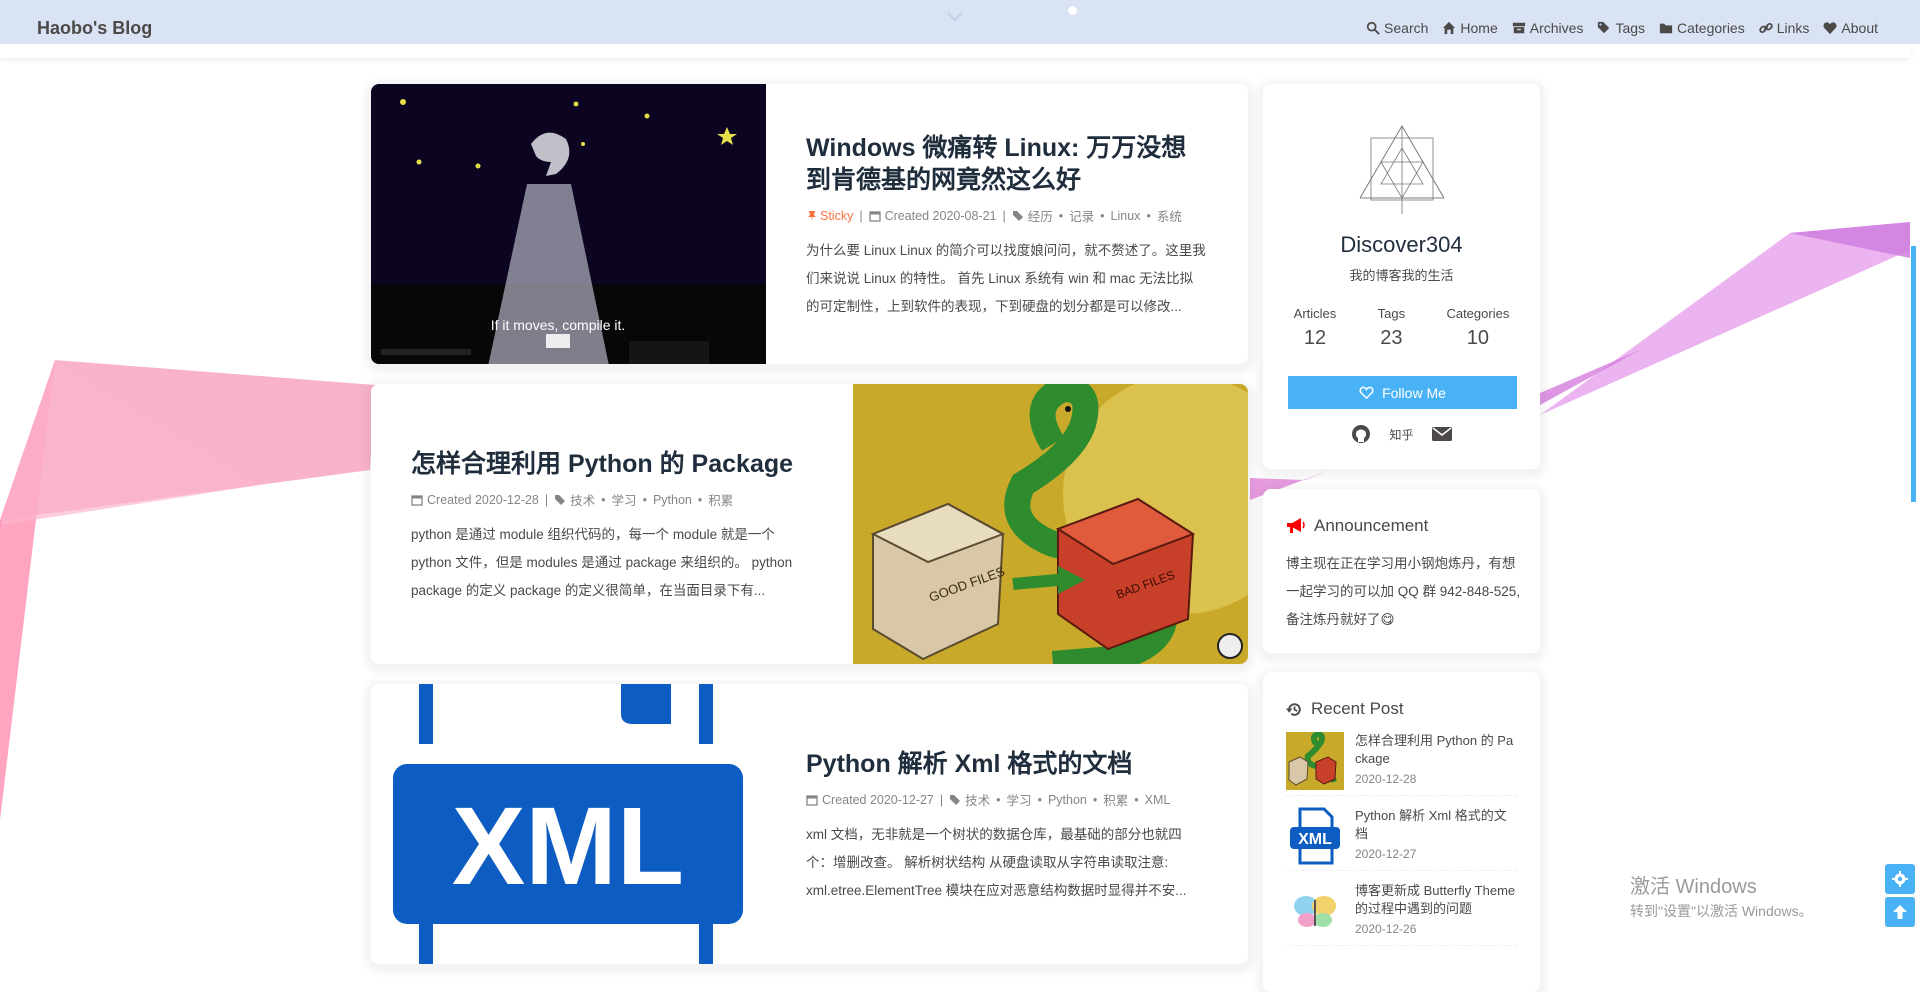 The width and height of the screenshot is (1920, 992). I want to click on author-stats: Articles 12 Tags 23 Categories 10, so click(1401, 328).